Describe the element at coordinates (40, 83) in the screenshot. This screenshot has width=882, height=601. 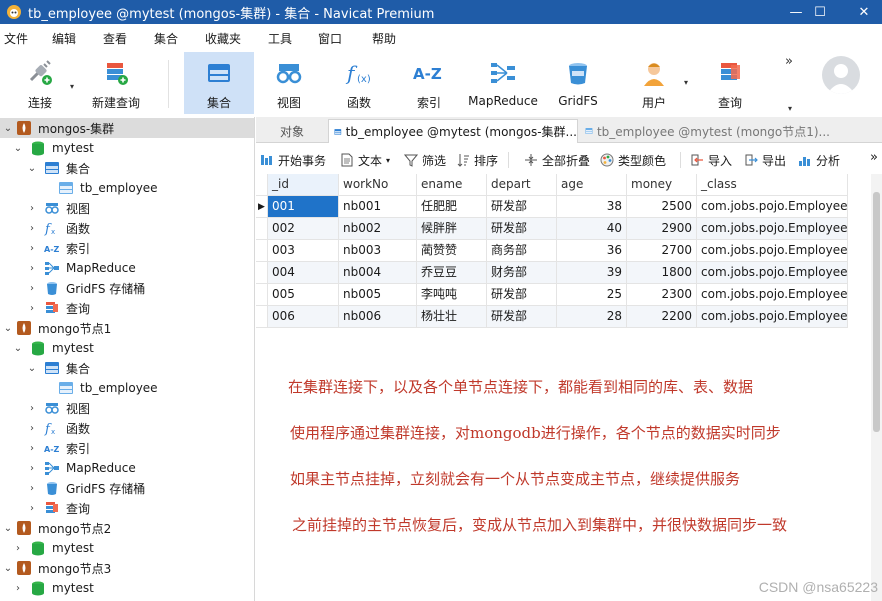
I see `connect-button: 连接` at that location.